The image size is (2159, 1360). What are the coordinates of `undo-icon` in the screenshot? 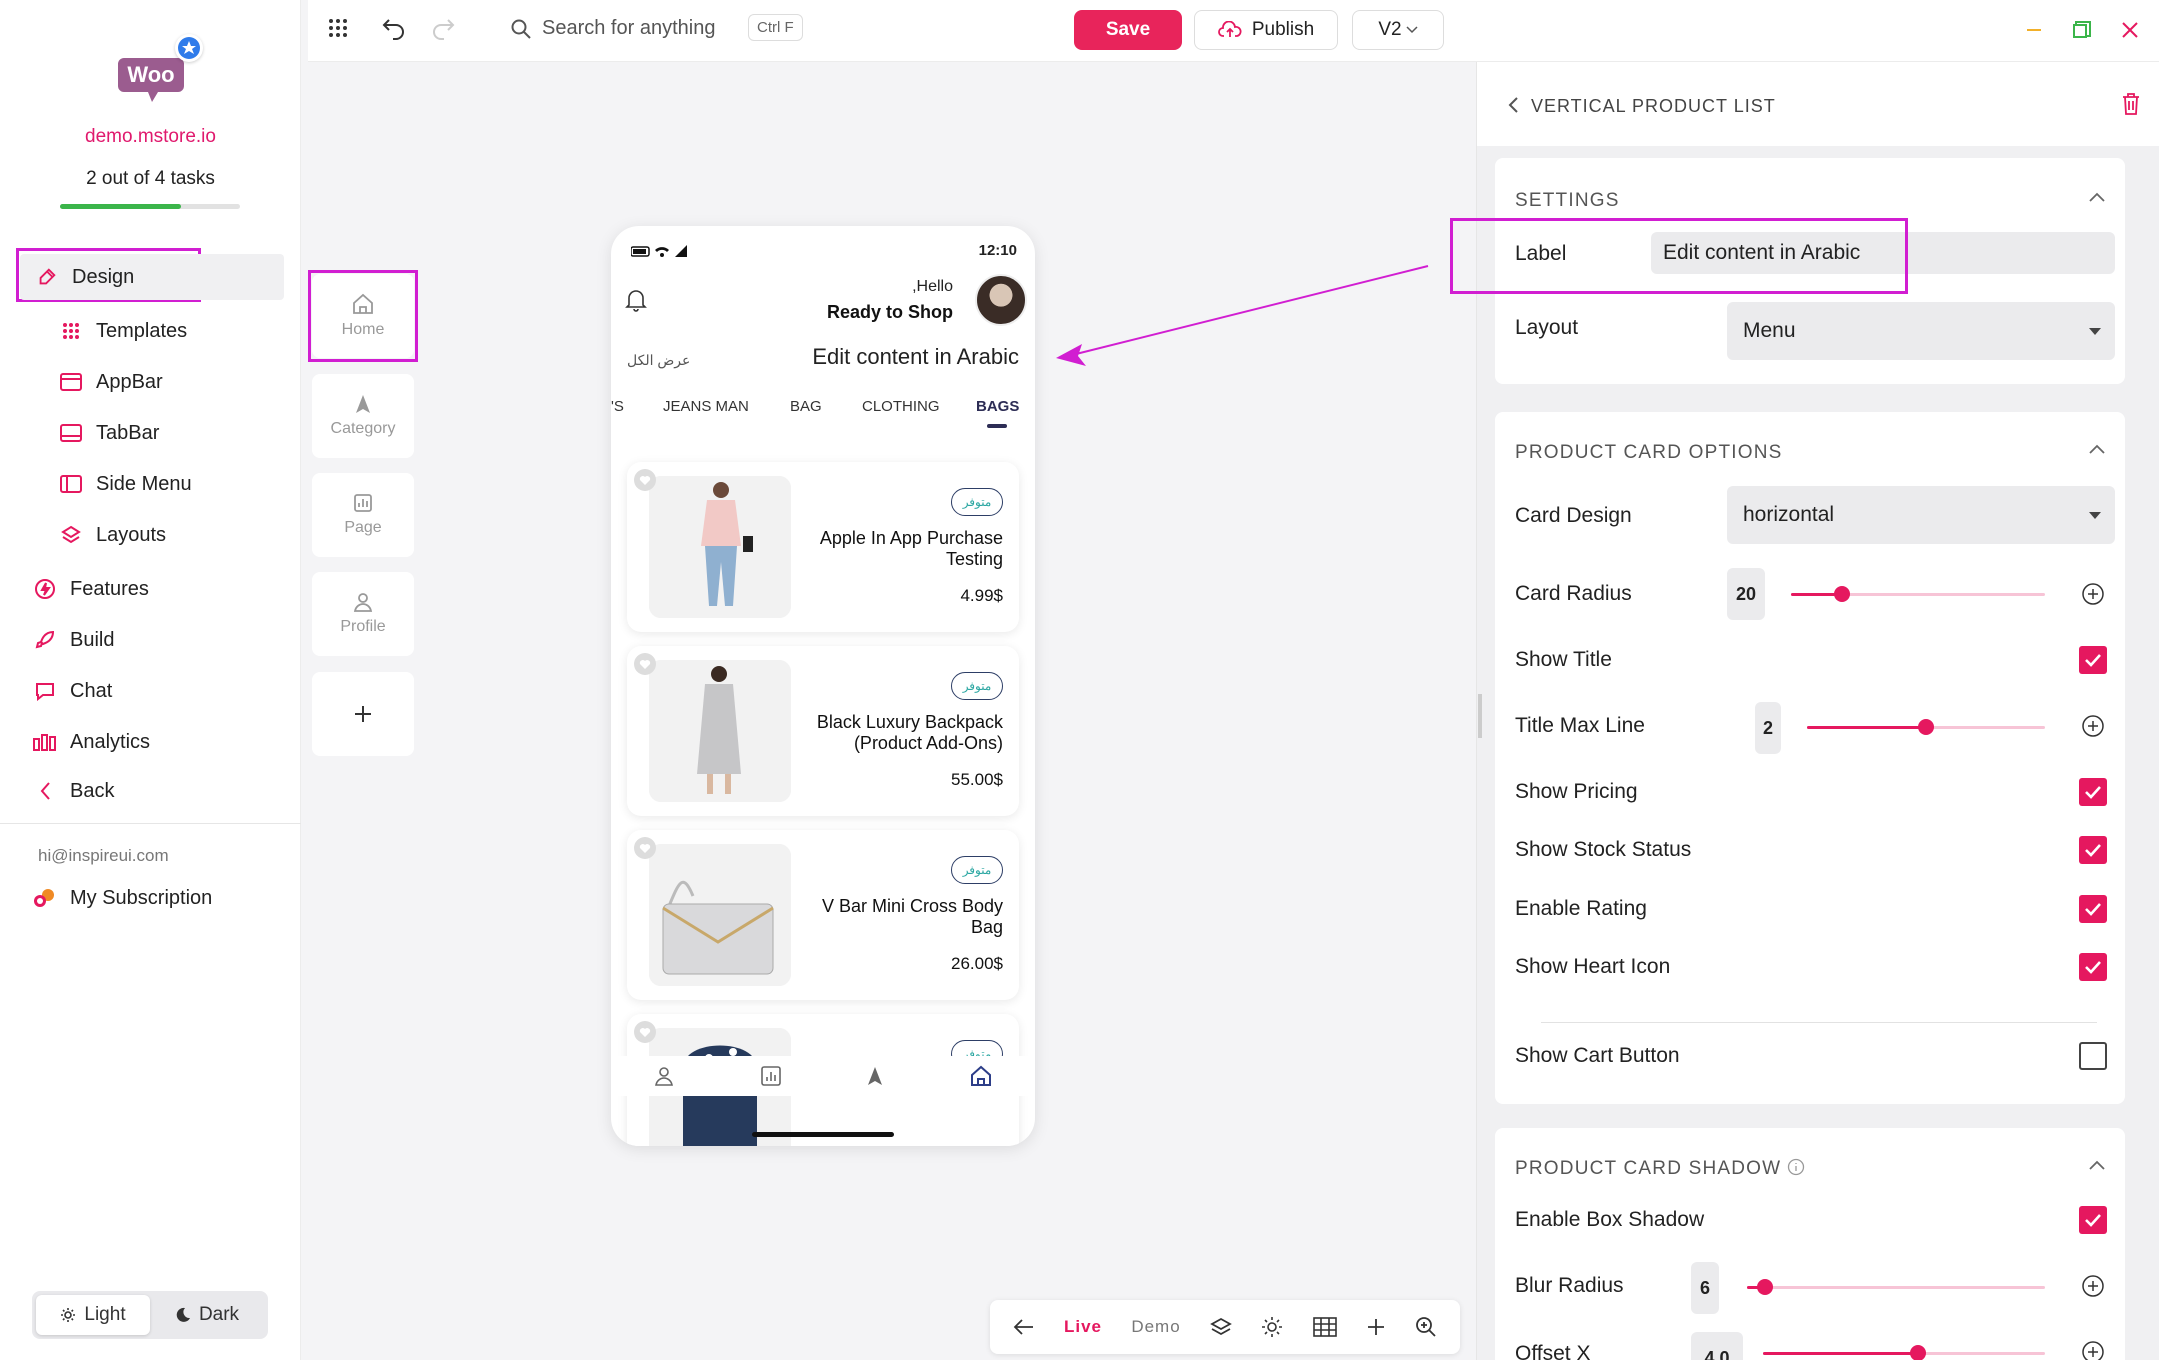 It's located at (394, 28).